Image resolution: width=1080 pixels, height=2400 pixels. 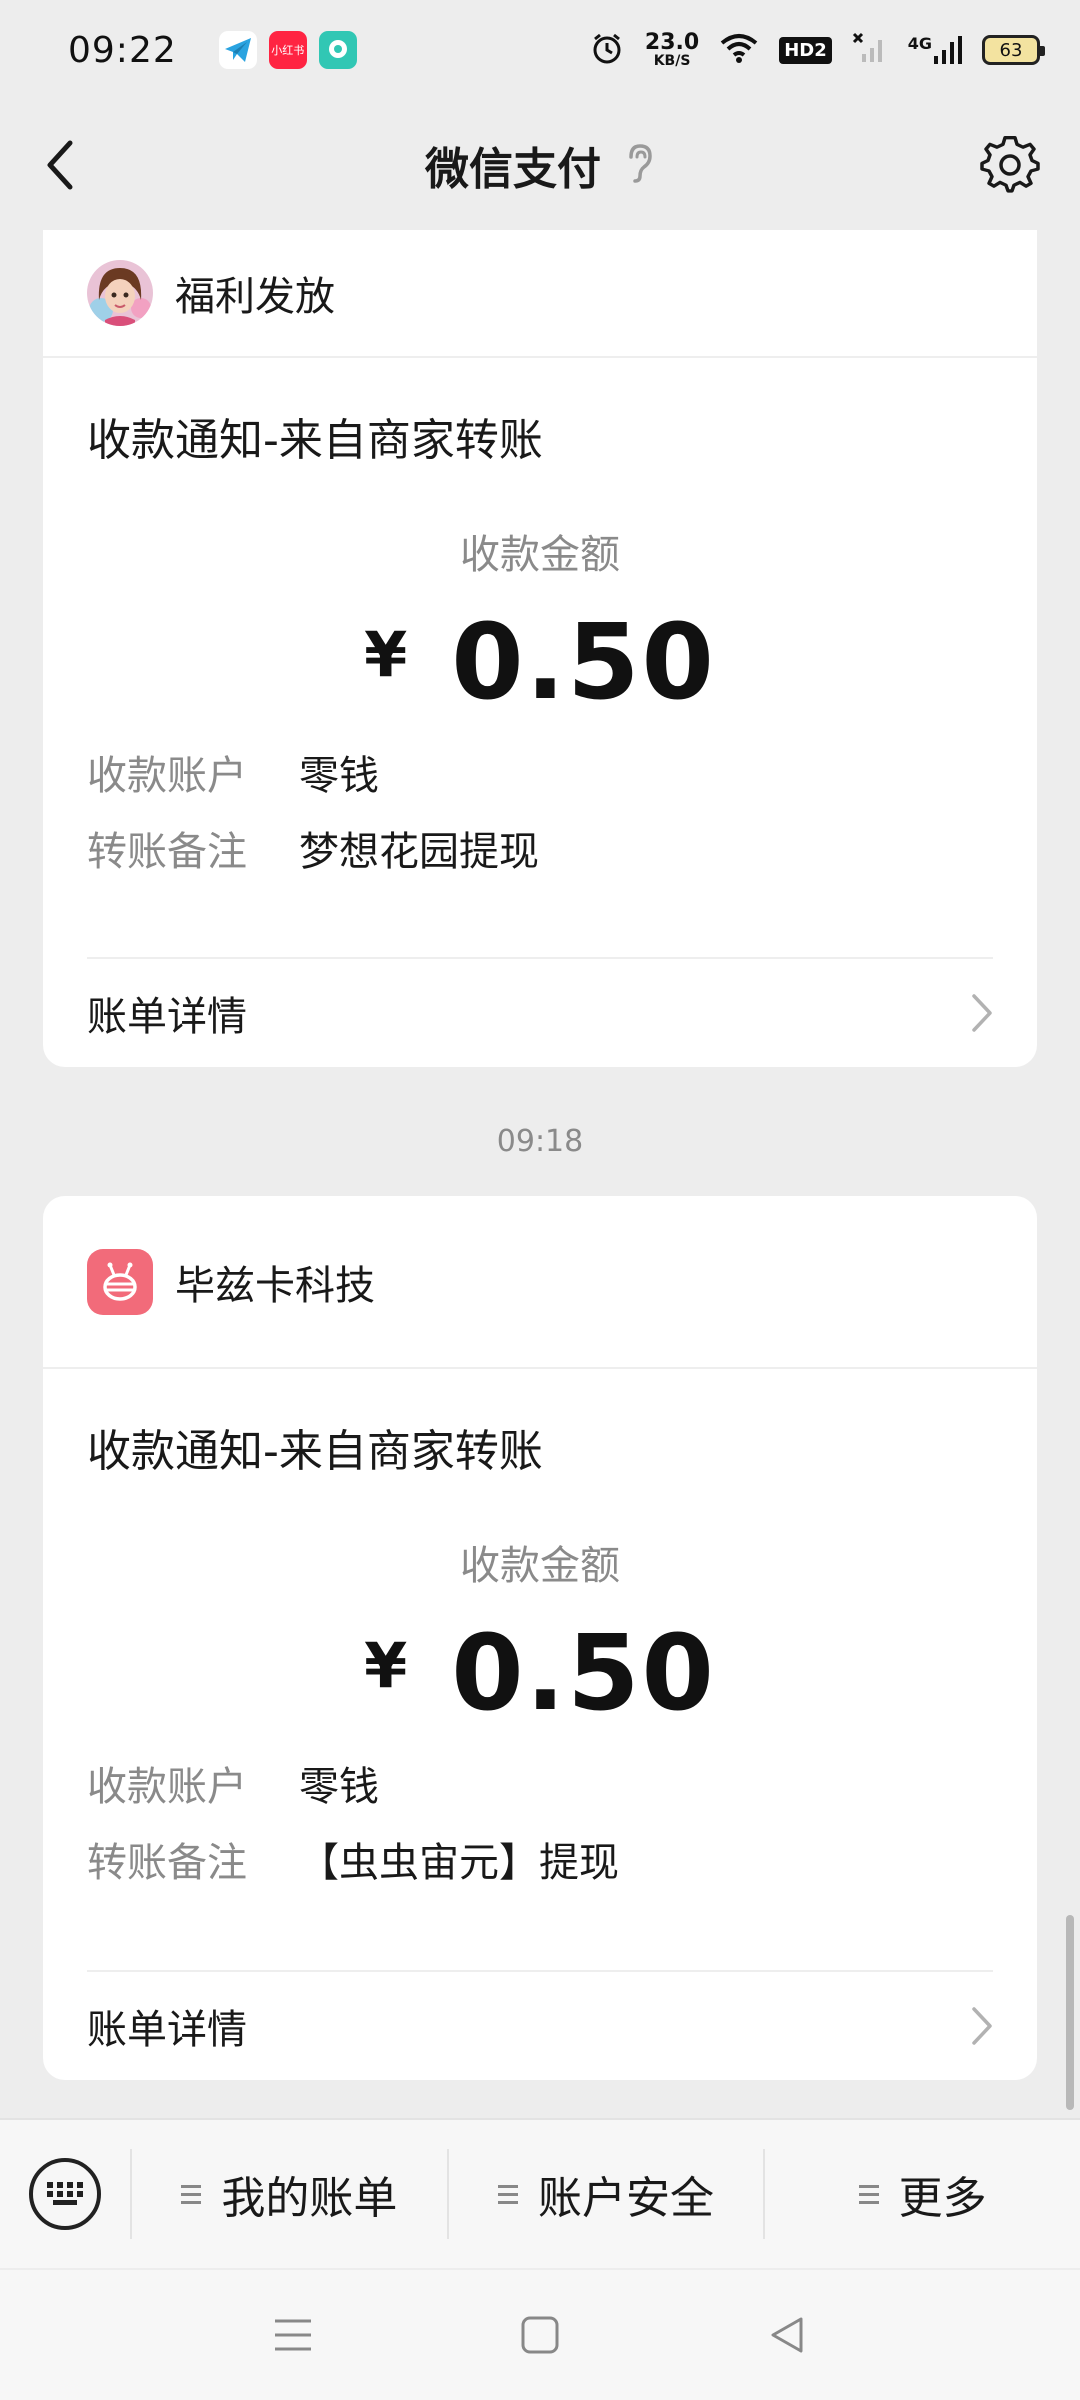 I want to click on network-speed-unit: KB/S, so click(x=672, y=61).